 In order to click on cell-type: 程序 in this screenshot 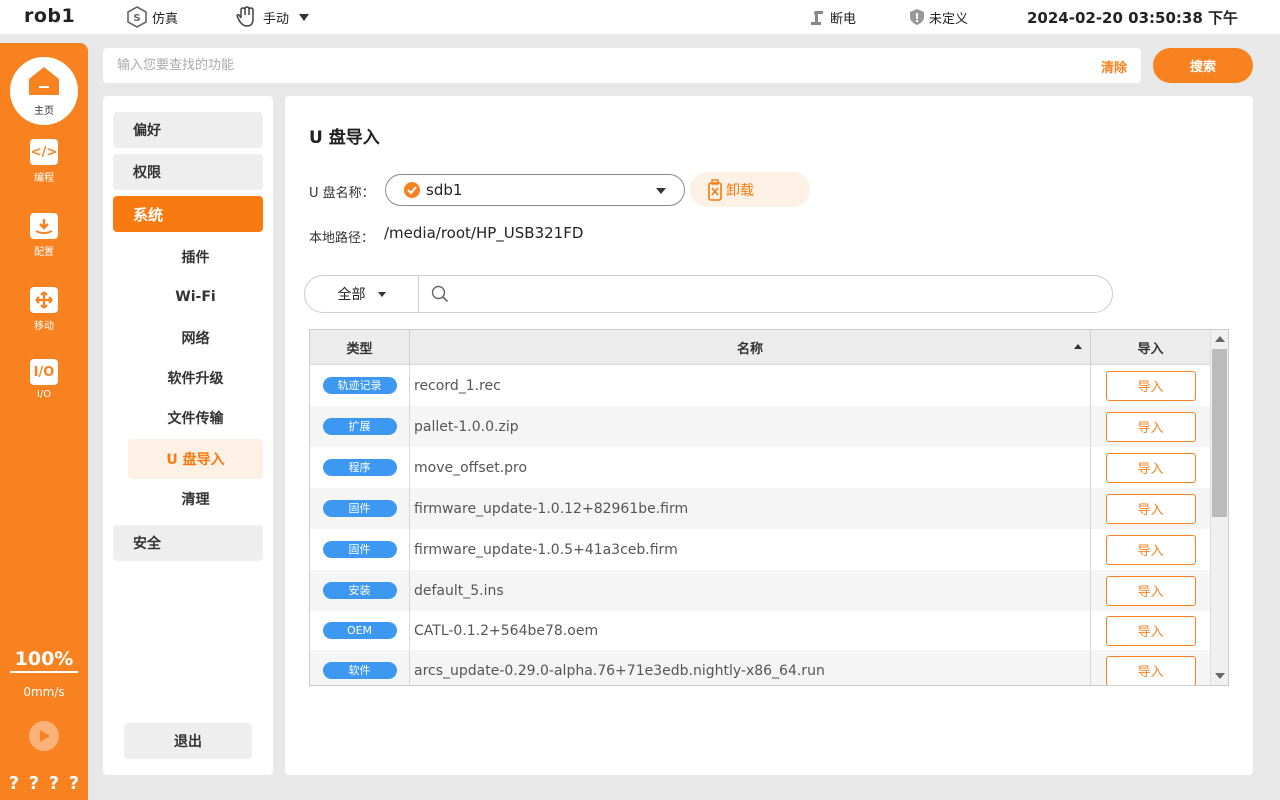, I will do `click(360, 467)`.